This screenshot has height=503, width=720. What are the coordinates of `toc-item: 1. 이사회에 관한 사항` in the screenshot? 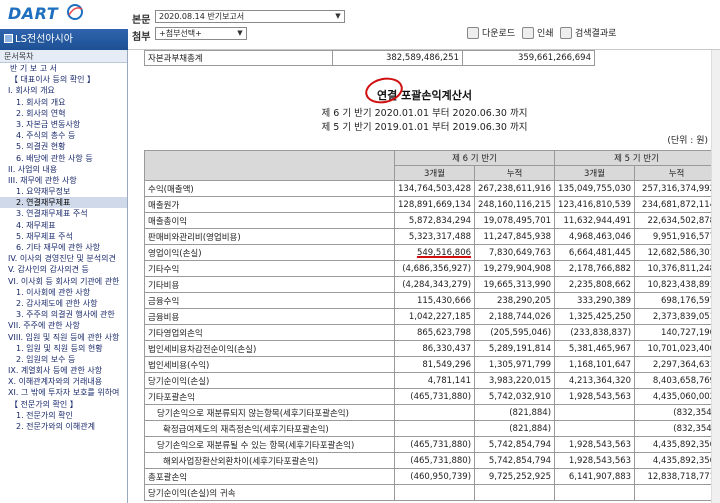 It's located at (63, 292).